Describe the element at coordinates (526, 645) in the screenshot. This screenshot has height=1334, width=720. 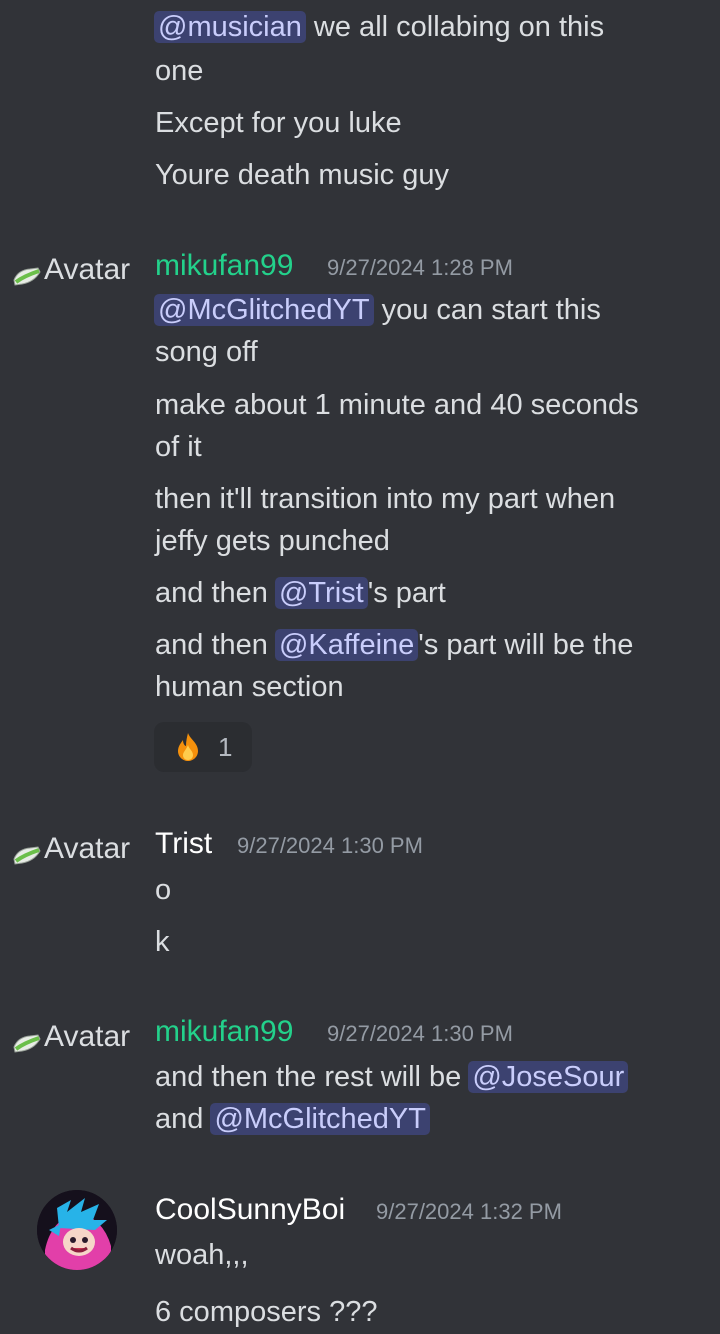
I see `message-text: 's part will be the` at that location.